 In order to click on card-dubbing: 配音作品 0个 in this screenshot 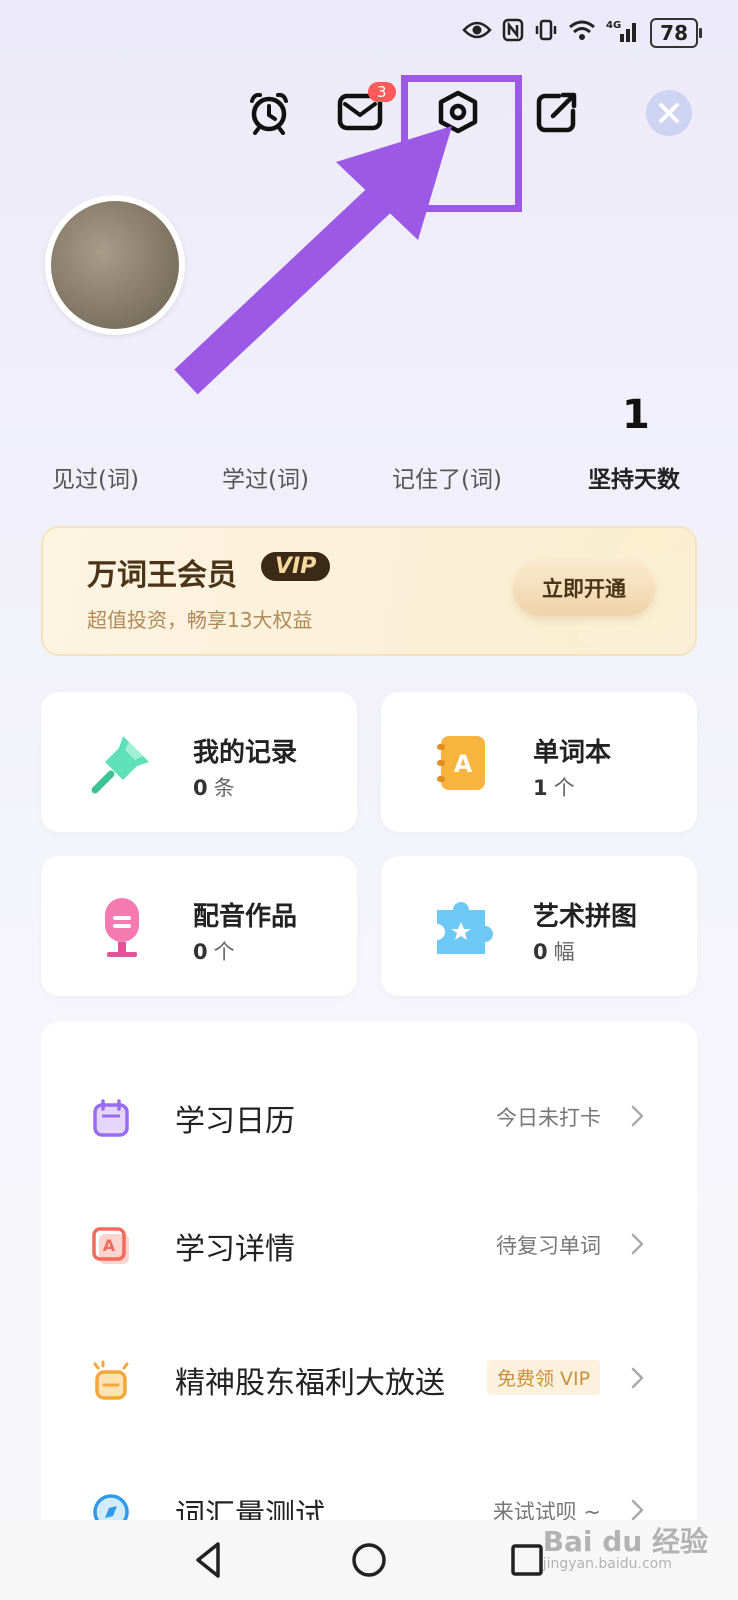, I will do `click(199, 926)`.